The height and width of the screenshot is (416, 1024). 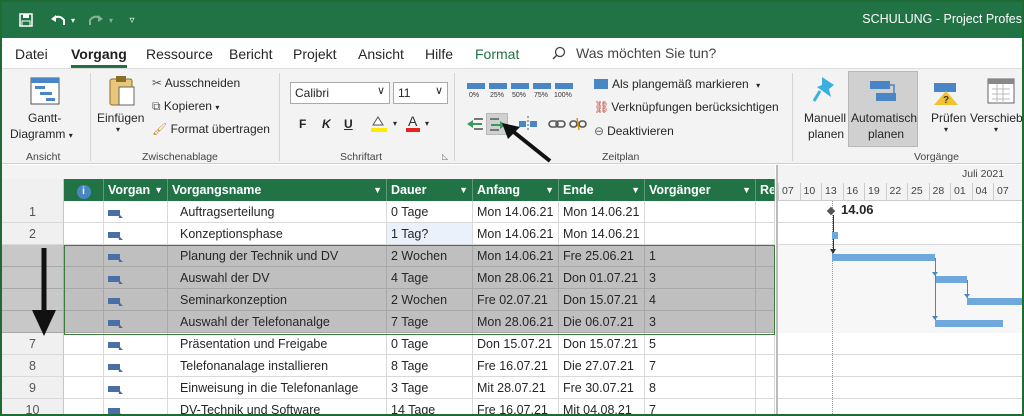 I want to click on customize-toolbar-icon: ▿, so click(x=132, y=20).